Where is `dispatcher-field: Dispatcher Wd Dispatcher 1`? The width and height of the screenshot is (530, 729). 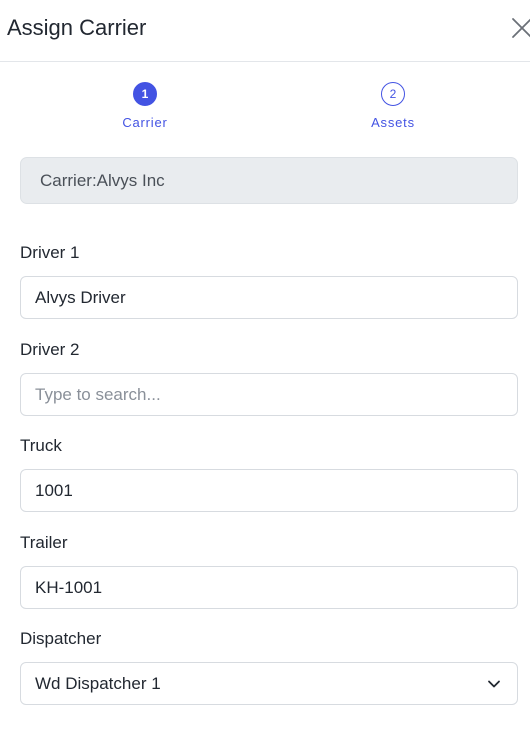 dispatcher-field: Dispatcher Wd Dispatcher 1 is located at coordinates (269, 667).